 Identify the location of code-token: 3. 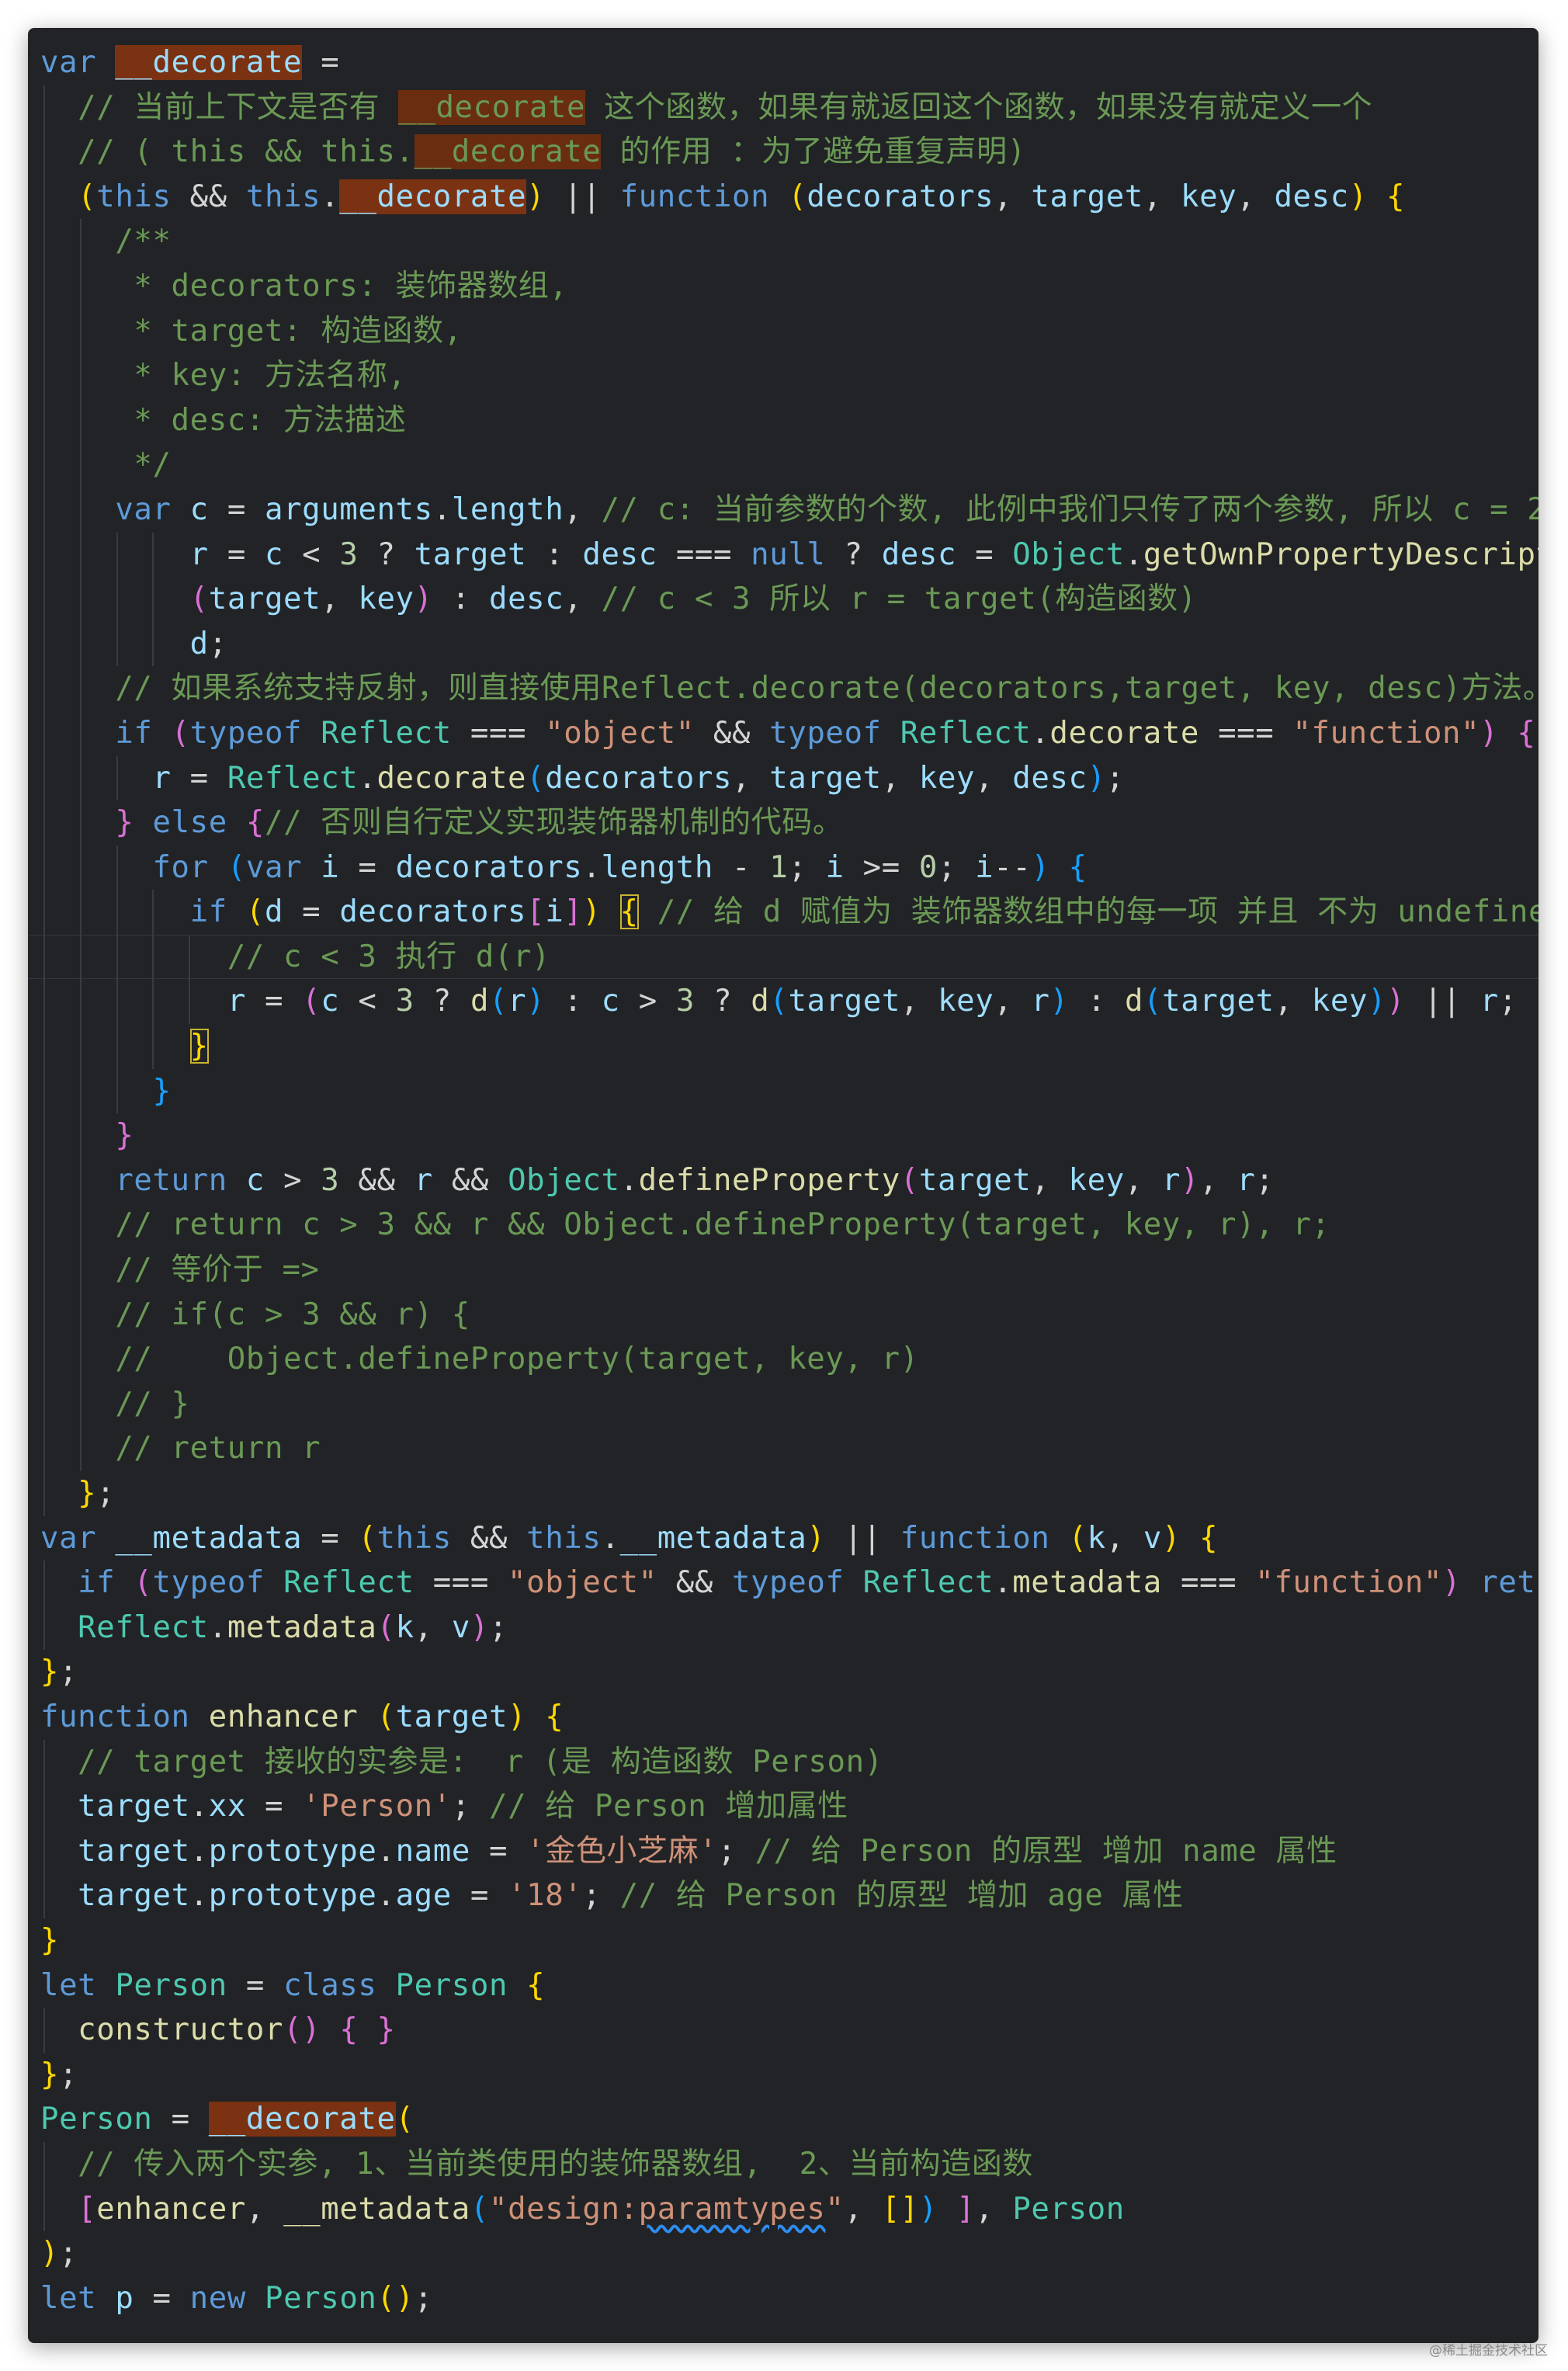
(330, 1180).